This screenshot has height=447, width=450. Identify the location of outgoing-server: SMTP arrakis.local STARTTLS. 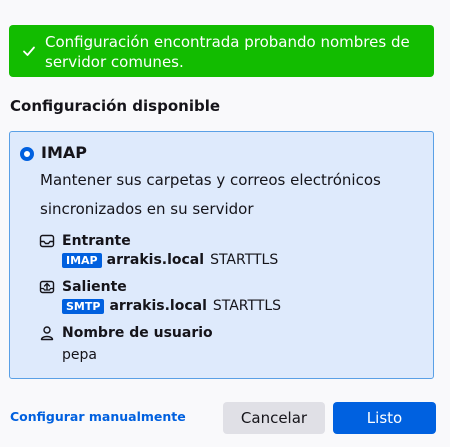
(171, 306).